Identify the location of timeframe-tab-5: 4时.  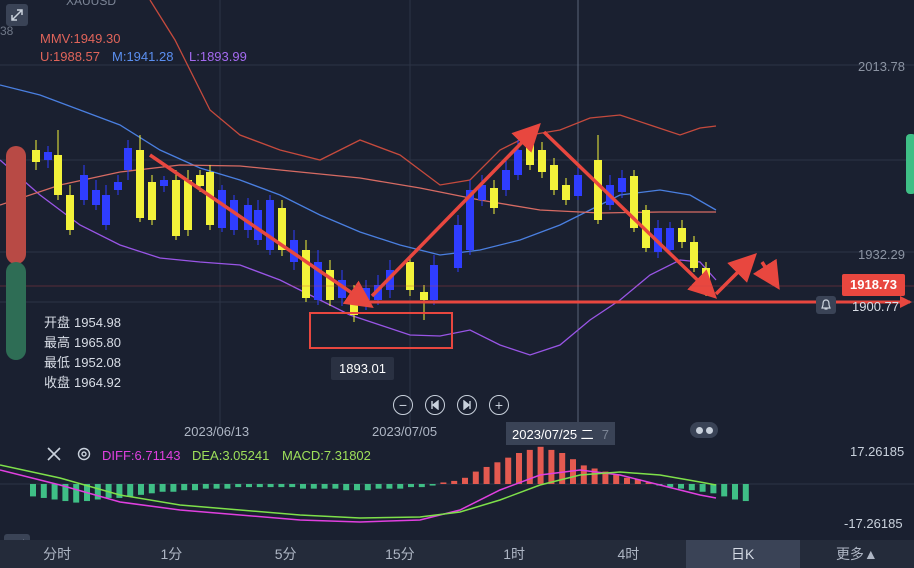
(628, 554).